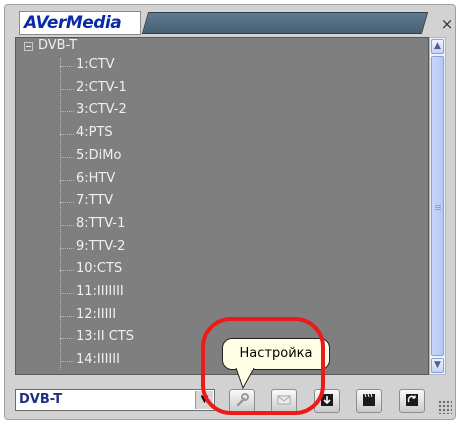 This screenshot has width=459, height=423. What do you see at coordinates (100, 291) in the screenshot?
I see `channel-item: 11:IIIIIII` at bounding box center [100, 291].